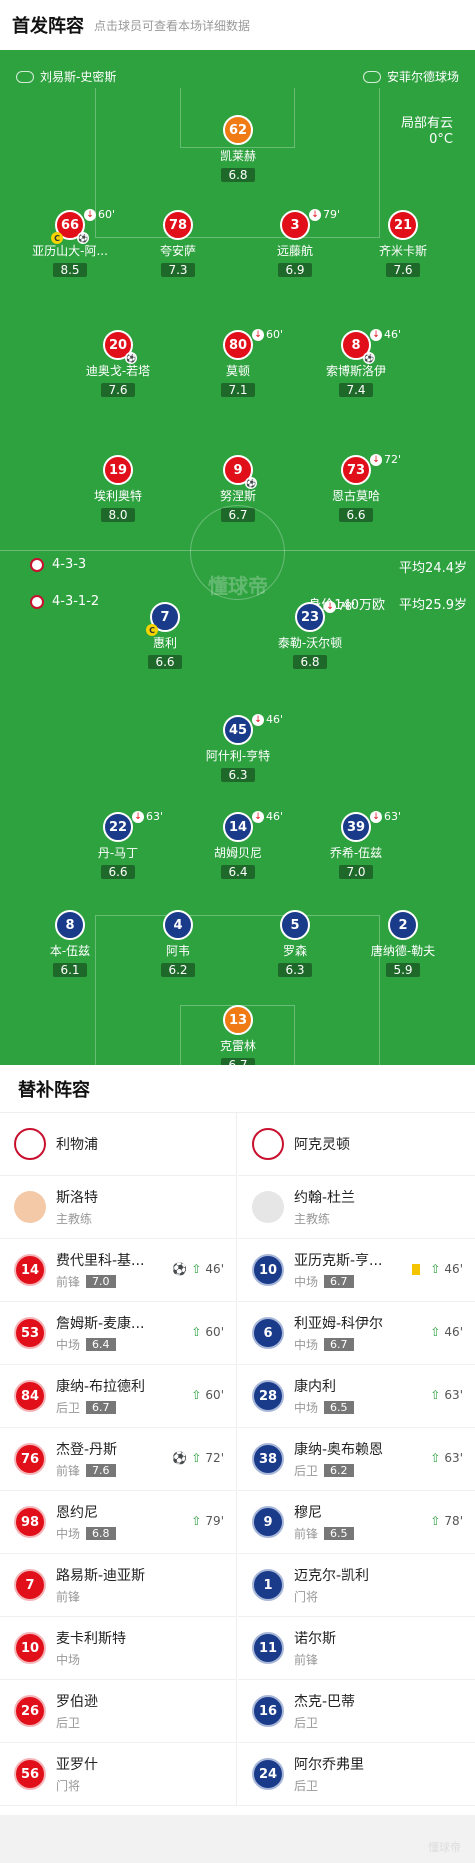 The image size is (475, 1863). What do you see at coordinates (118, 1648) in the screenshot?
I see `sub-player-row: 10 麦卡利斯特 中场` at bounding box center [118, 1648].